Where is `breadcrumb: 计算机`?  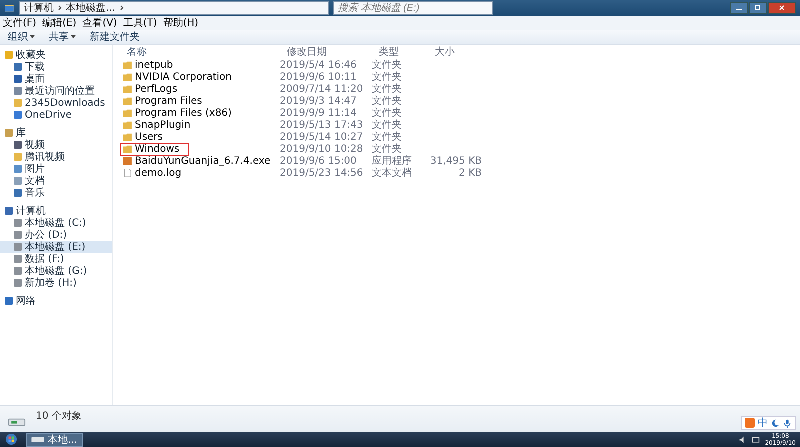
breadcrumb: 计算机 is located at coordinates (39, 8).